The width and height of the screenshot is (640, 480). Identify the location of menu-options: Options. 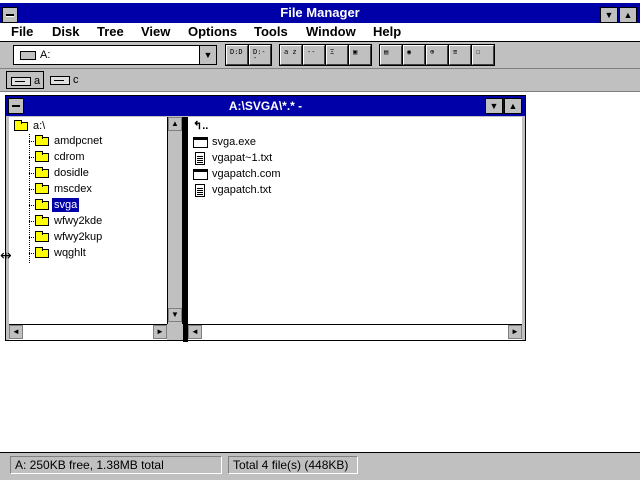
(212, 32).